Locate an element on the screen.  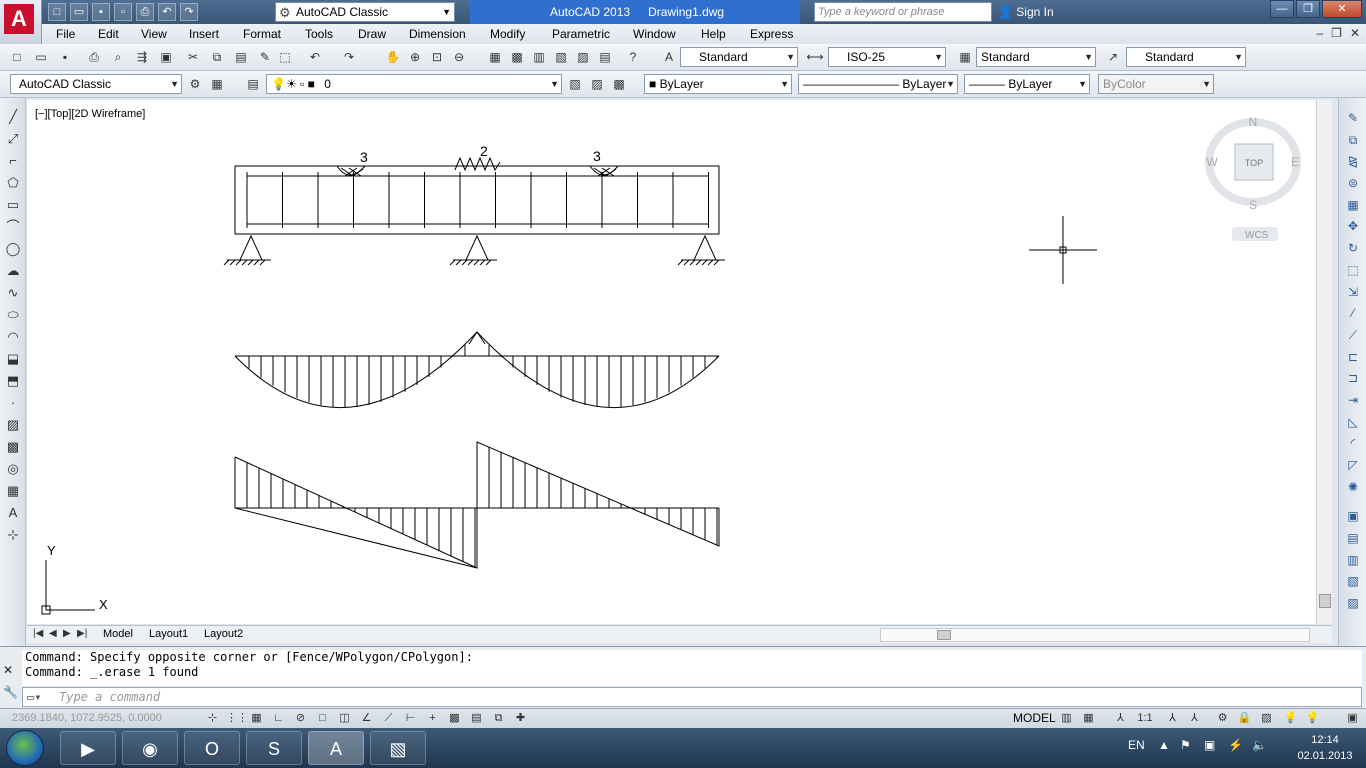
design-center-icon: ▩ is located at coordinates (517, 57).